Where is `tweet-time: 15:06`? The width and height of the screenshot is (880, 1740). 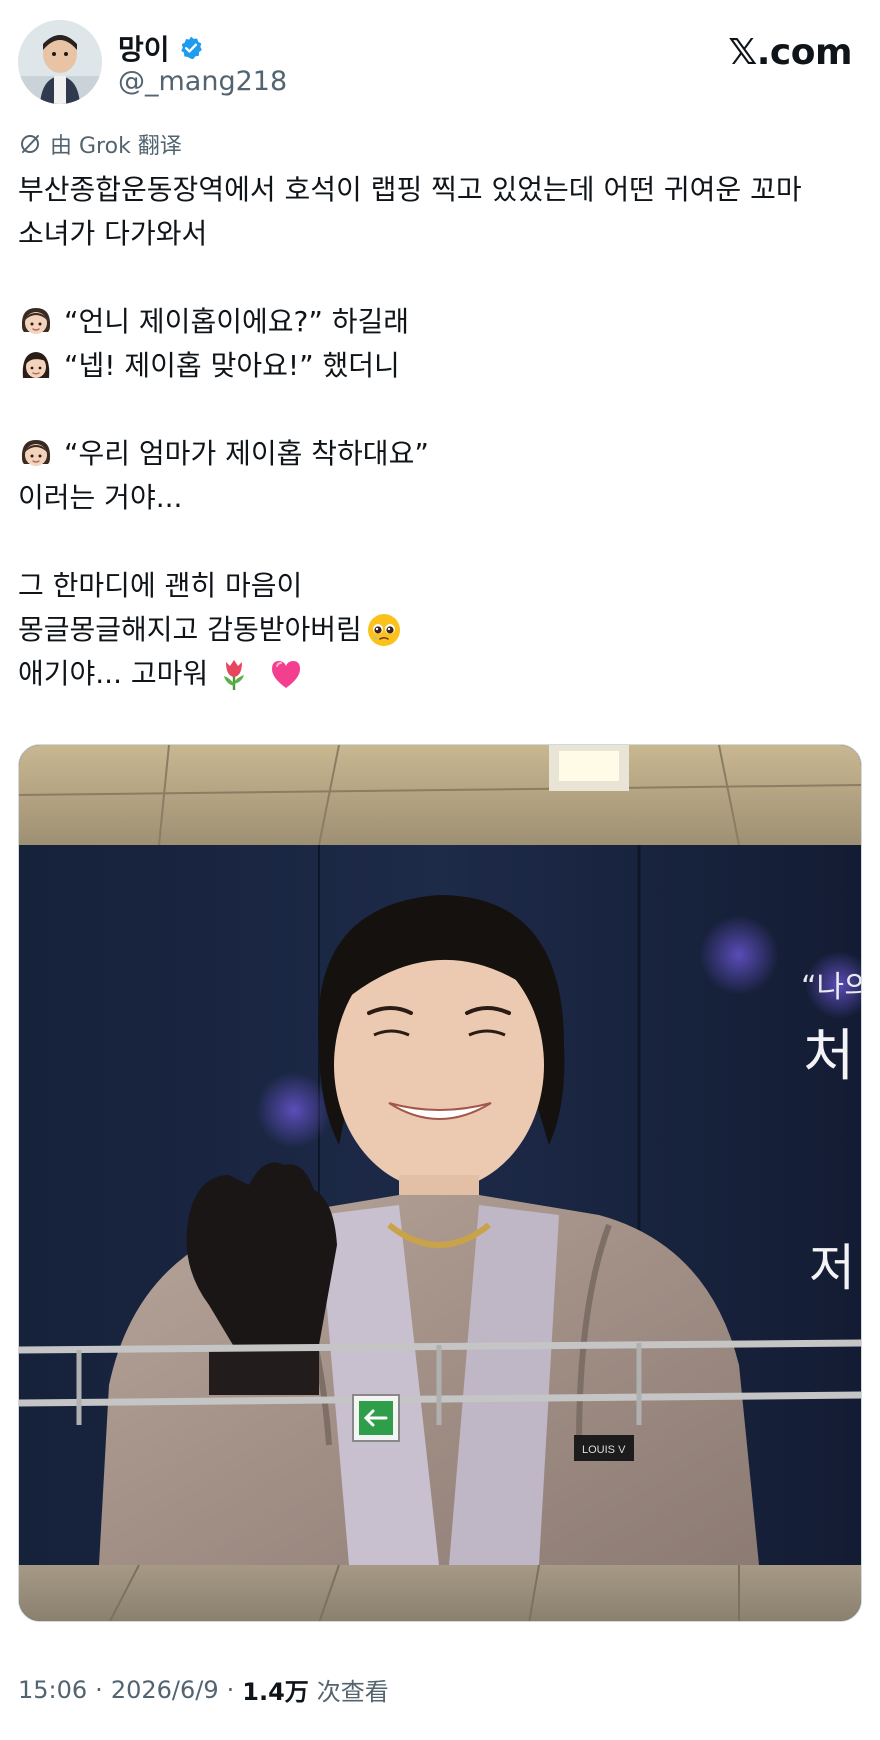 tweet-time: 15:06 is located at coordinates (52, 1690).